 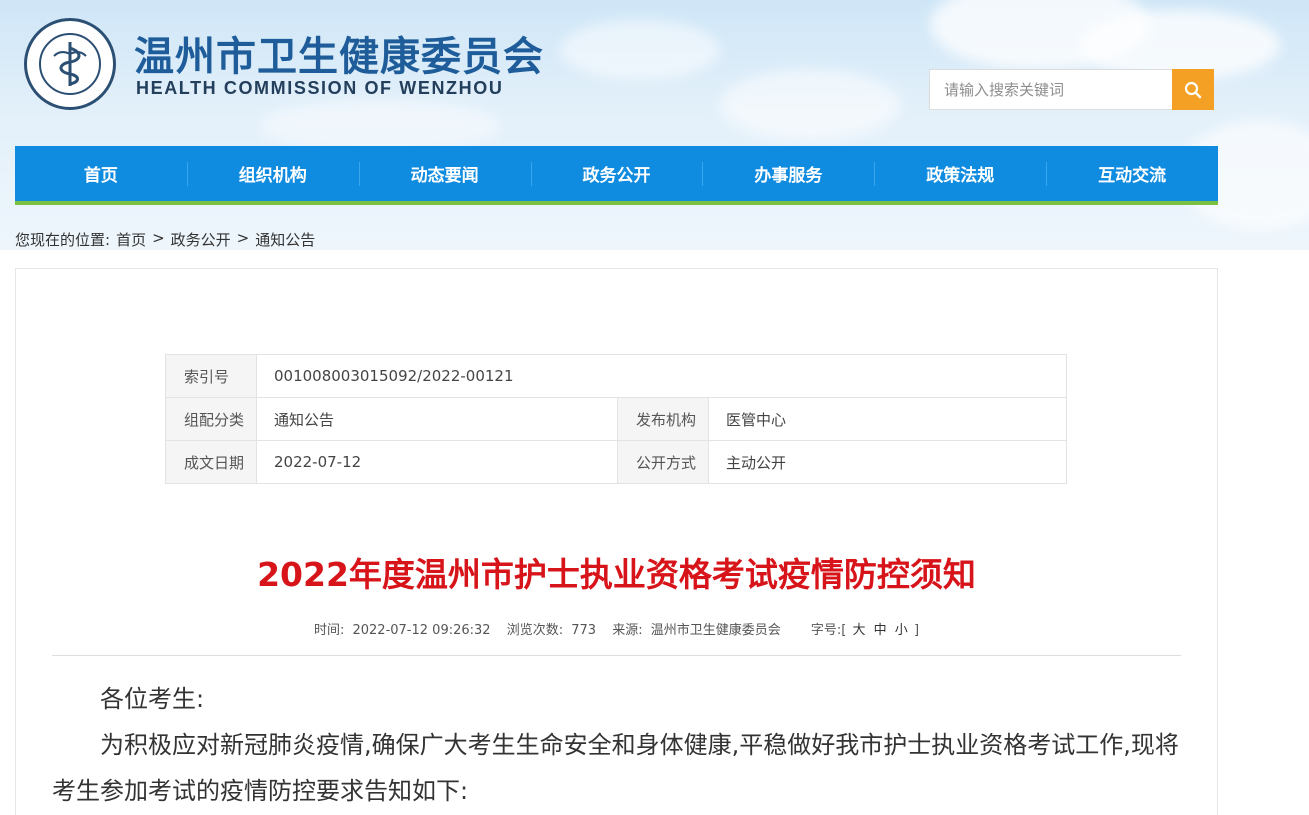 I want to click on site-logo: 温州市卫生健康委员会 HEALTH COMMISSION OF WENZHOU, so click(x=284, y=65).